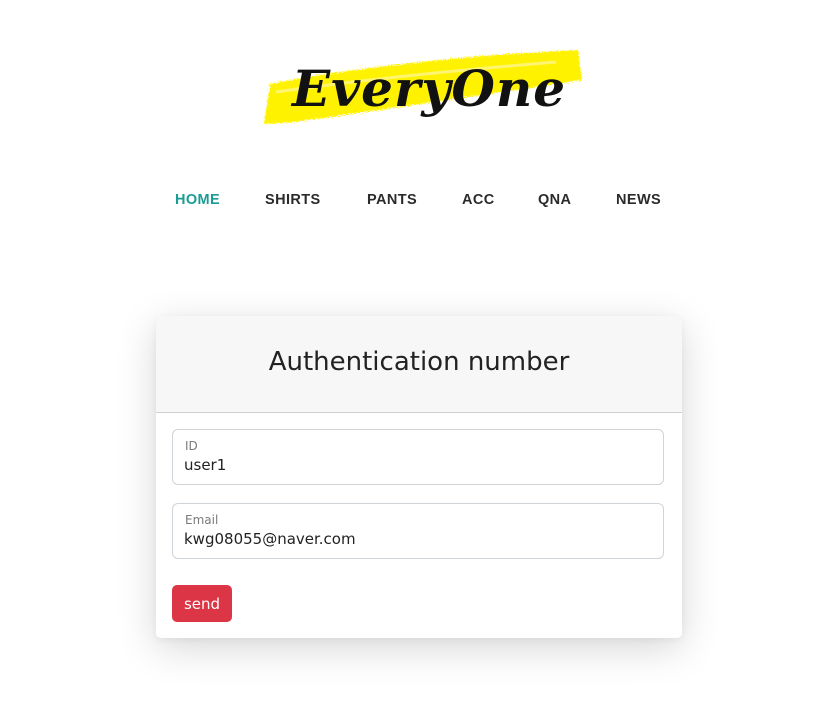 This screenshot has width=823, height=722. What do you see at coordinates (554, 200) in the screenshot?
I see `nav-item-qna: QNA` at bounding box center [554, 200].